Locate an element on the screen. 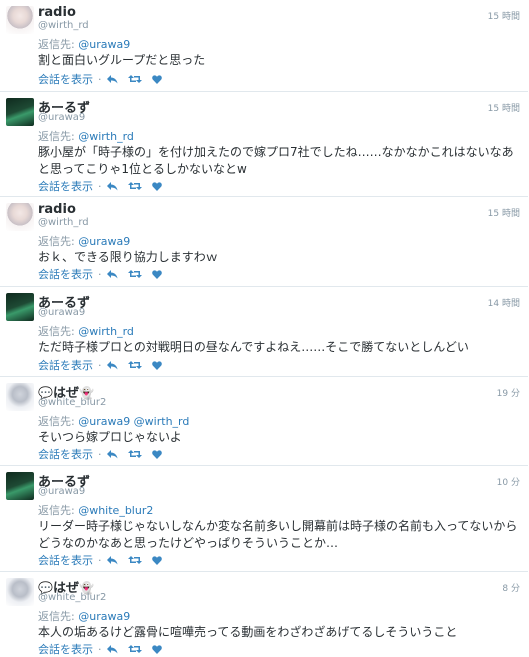 The image size is (529, 657). reply-mention: @white_blur2 is located at coordinates (115, 510).